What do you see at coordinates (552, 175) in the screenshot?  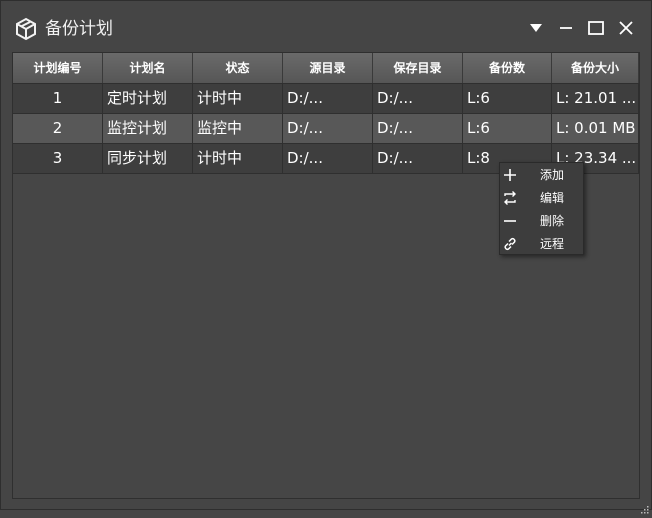 I see `context-menu-item-label: 添加` at bounding box center [552, 175].